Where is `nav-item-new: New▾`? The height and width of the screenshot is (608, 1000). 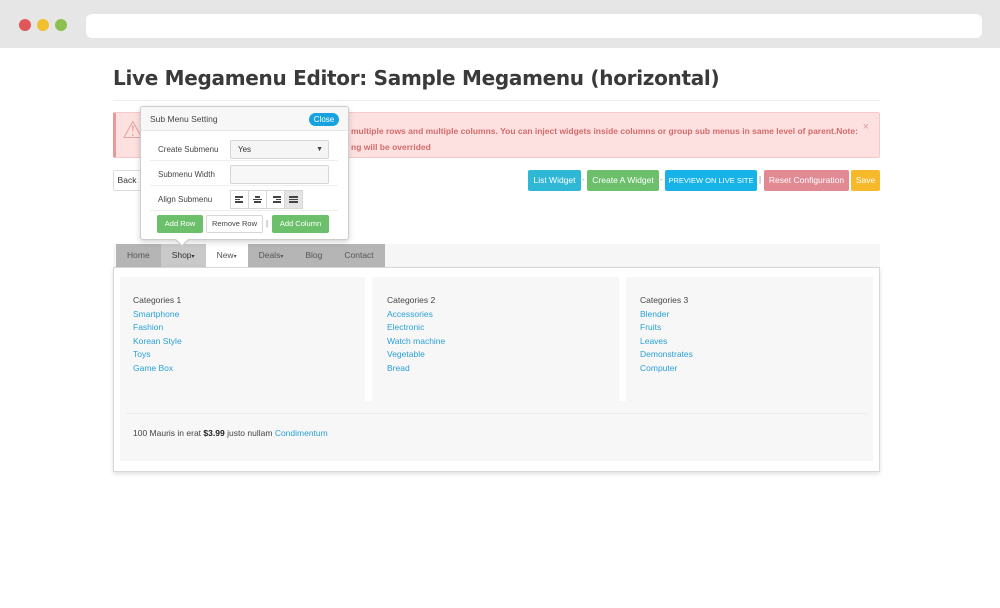 nav-item-new: New▾ is located at coordinates (226, 255).